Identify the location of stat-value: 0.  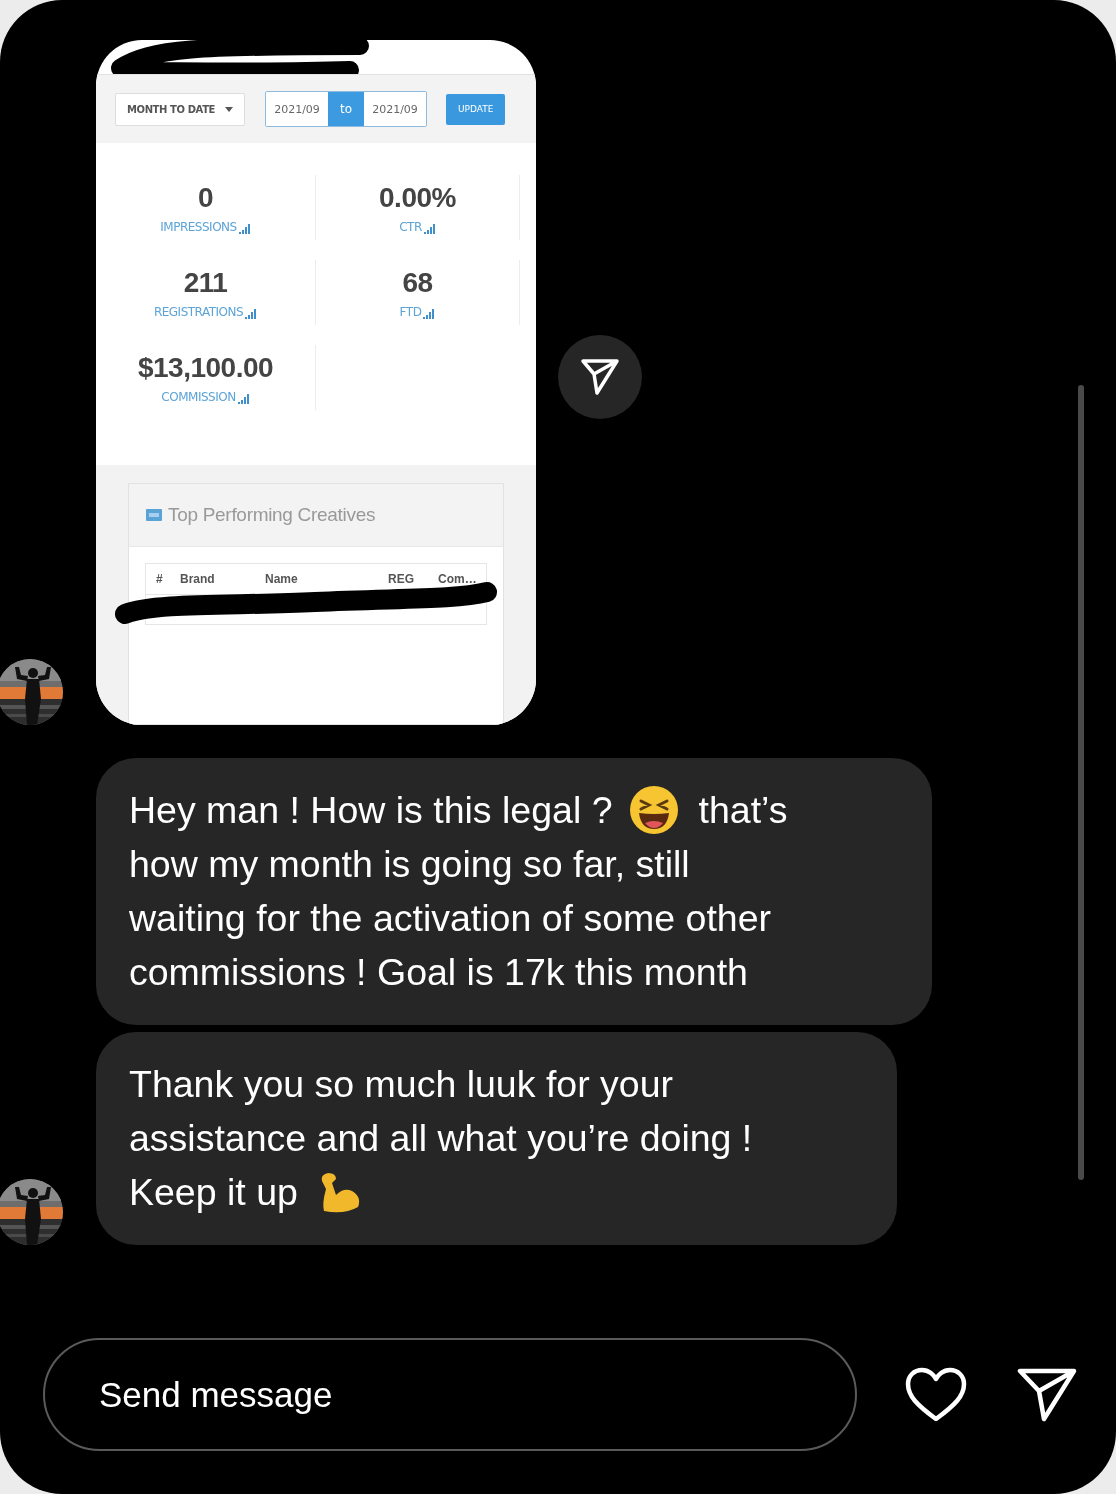
(205, 197).